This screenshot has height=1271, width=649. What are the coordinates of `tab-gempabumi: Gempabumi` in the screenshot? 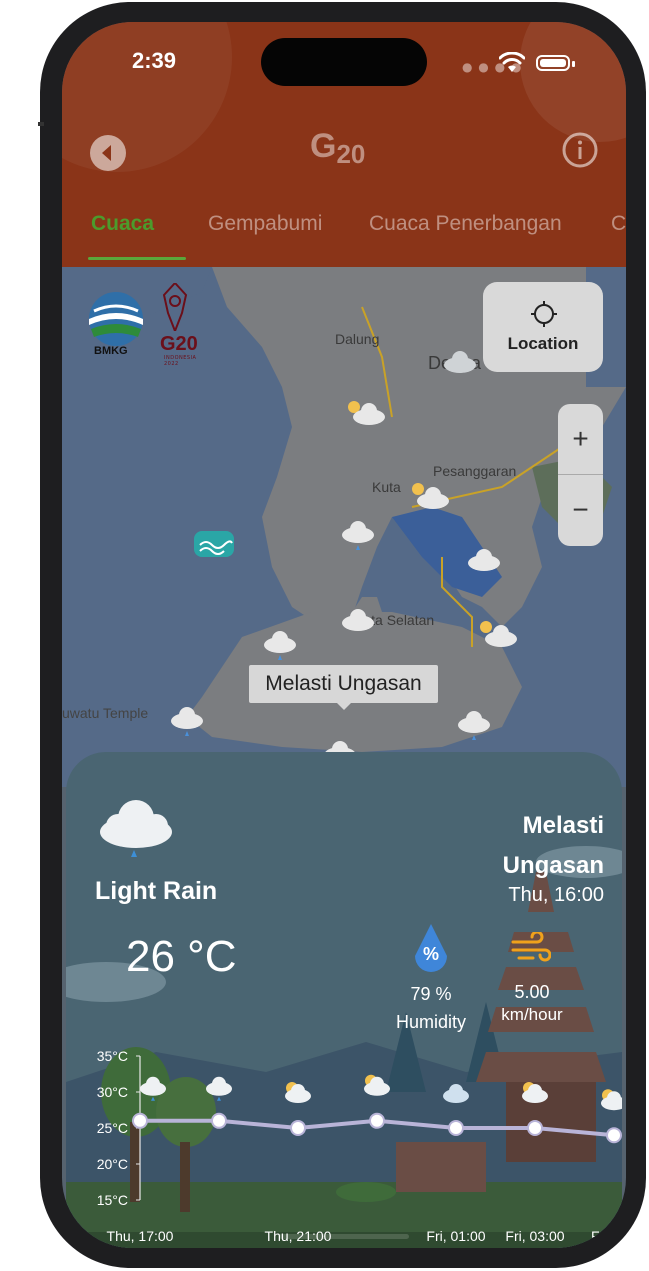 It's located at (265, 224).